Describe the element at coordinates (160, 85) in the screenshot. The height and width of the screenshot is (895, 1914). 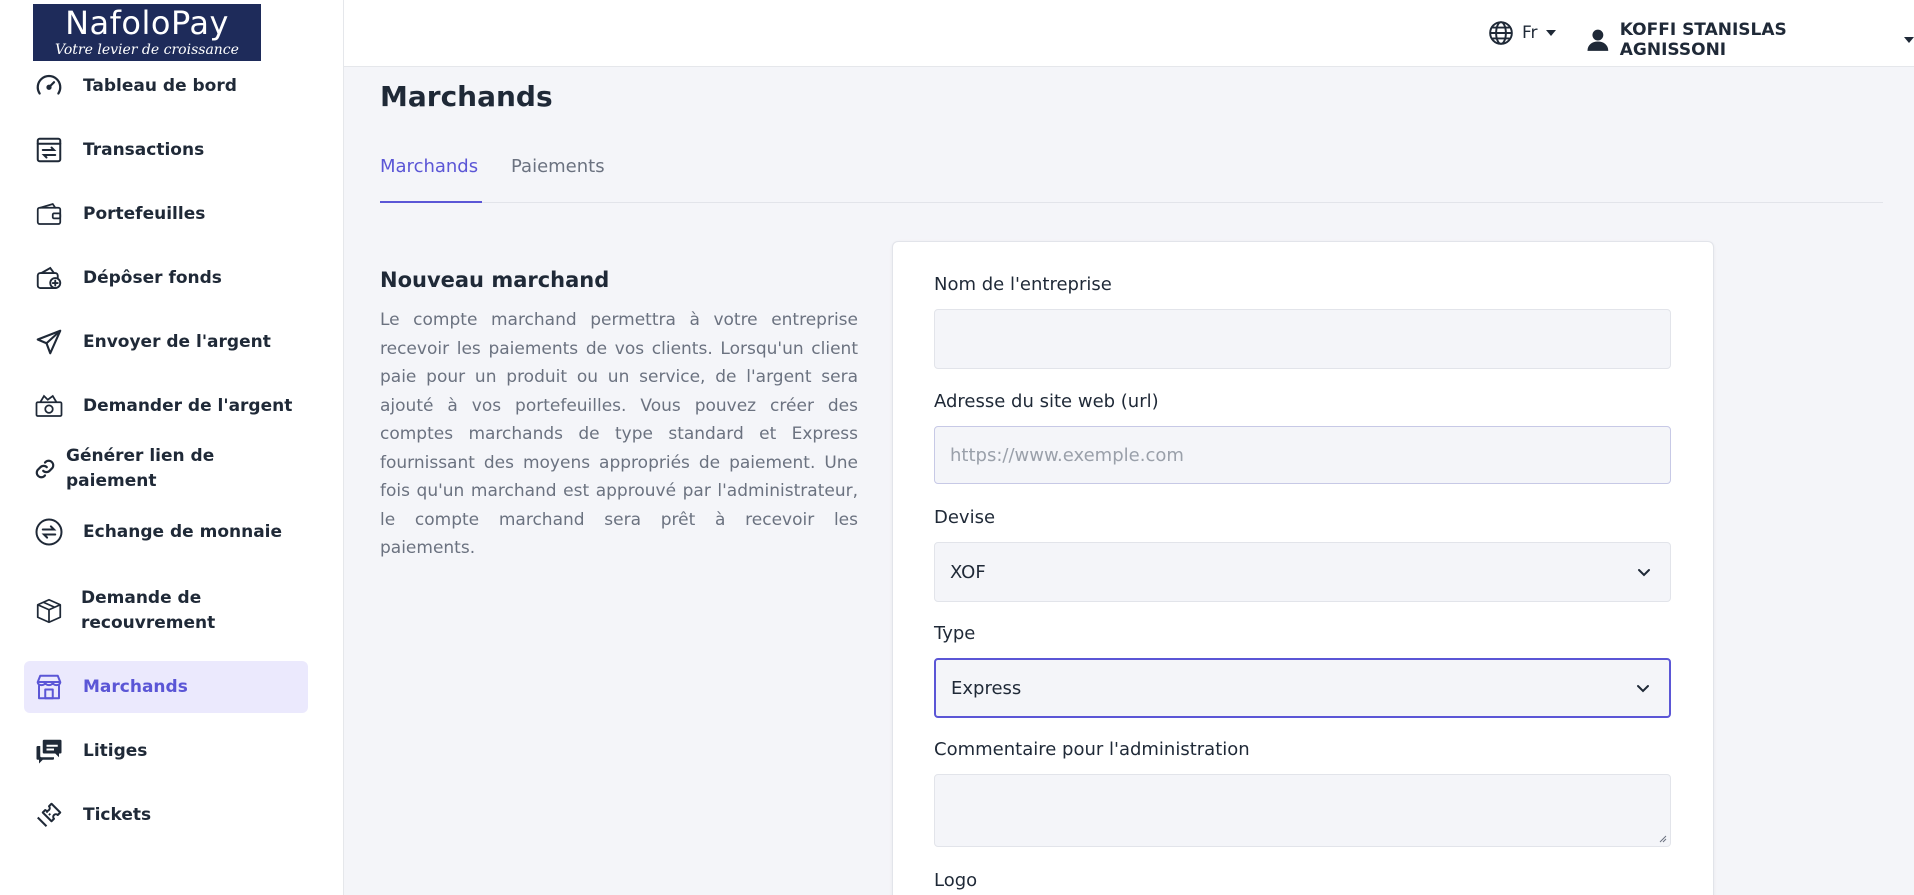
I see `sidebar-item-label: Tableau de bord` at that location.